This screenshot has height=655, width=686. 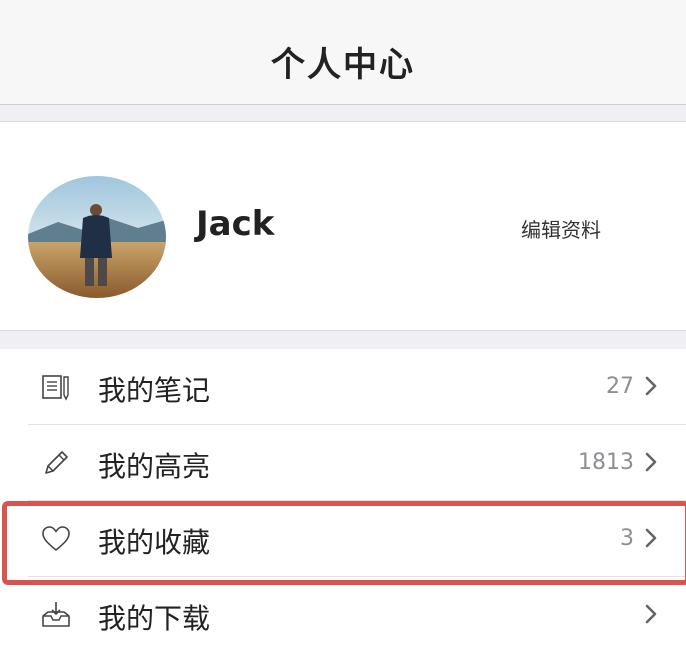 I want to click on menu-item-count: 1813, so click(x=606, y=462).